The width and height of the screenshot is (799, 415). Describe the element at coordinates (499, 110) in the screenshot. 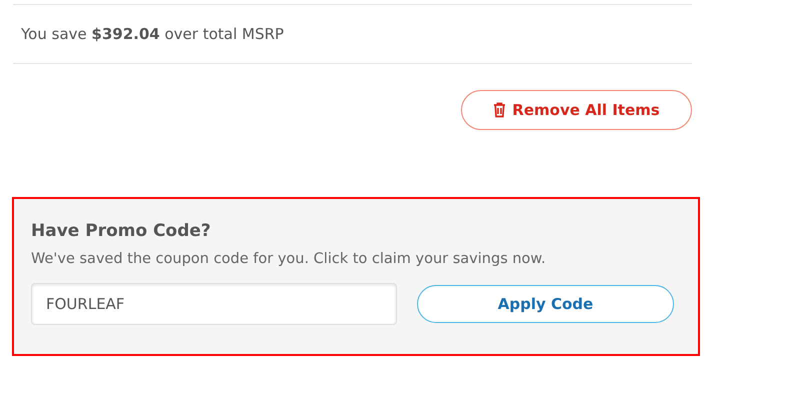

I see `trash-icon` at that location.